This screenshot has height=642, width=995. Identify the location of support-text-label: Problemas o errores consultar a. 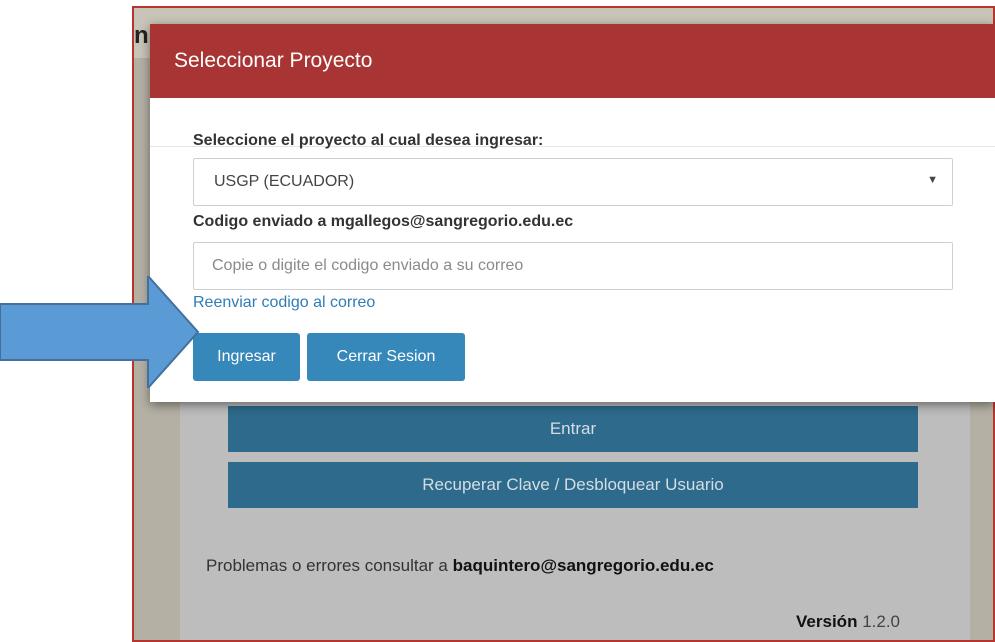
(329, 565).